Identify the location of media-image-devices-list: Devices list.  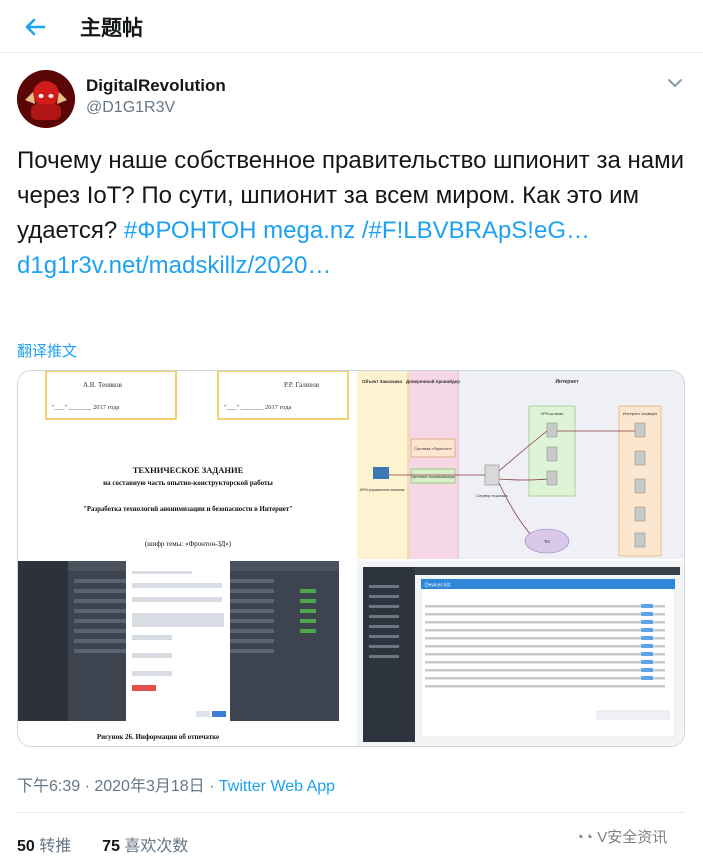
(520, 653).